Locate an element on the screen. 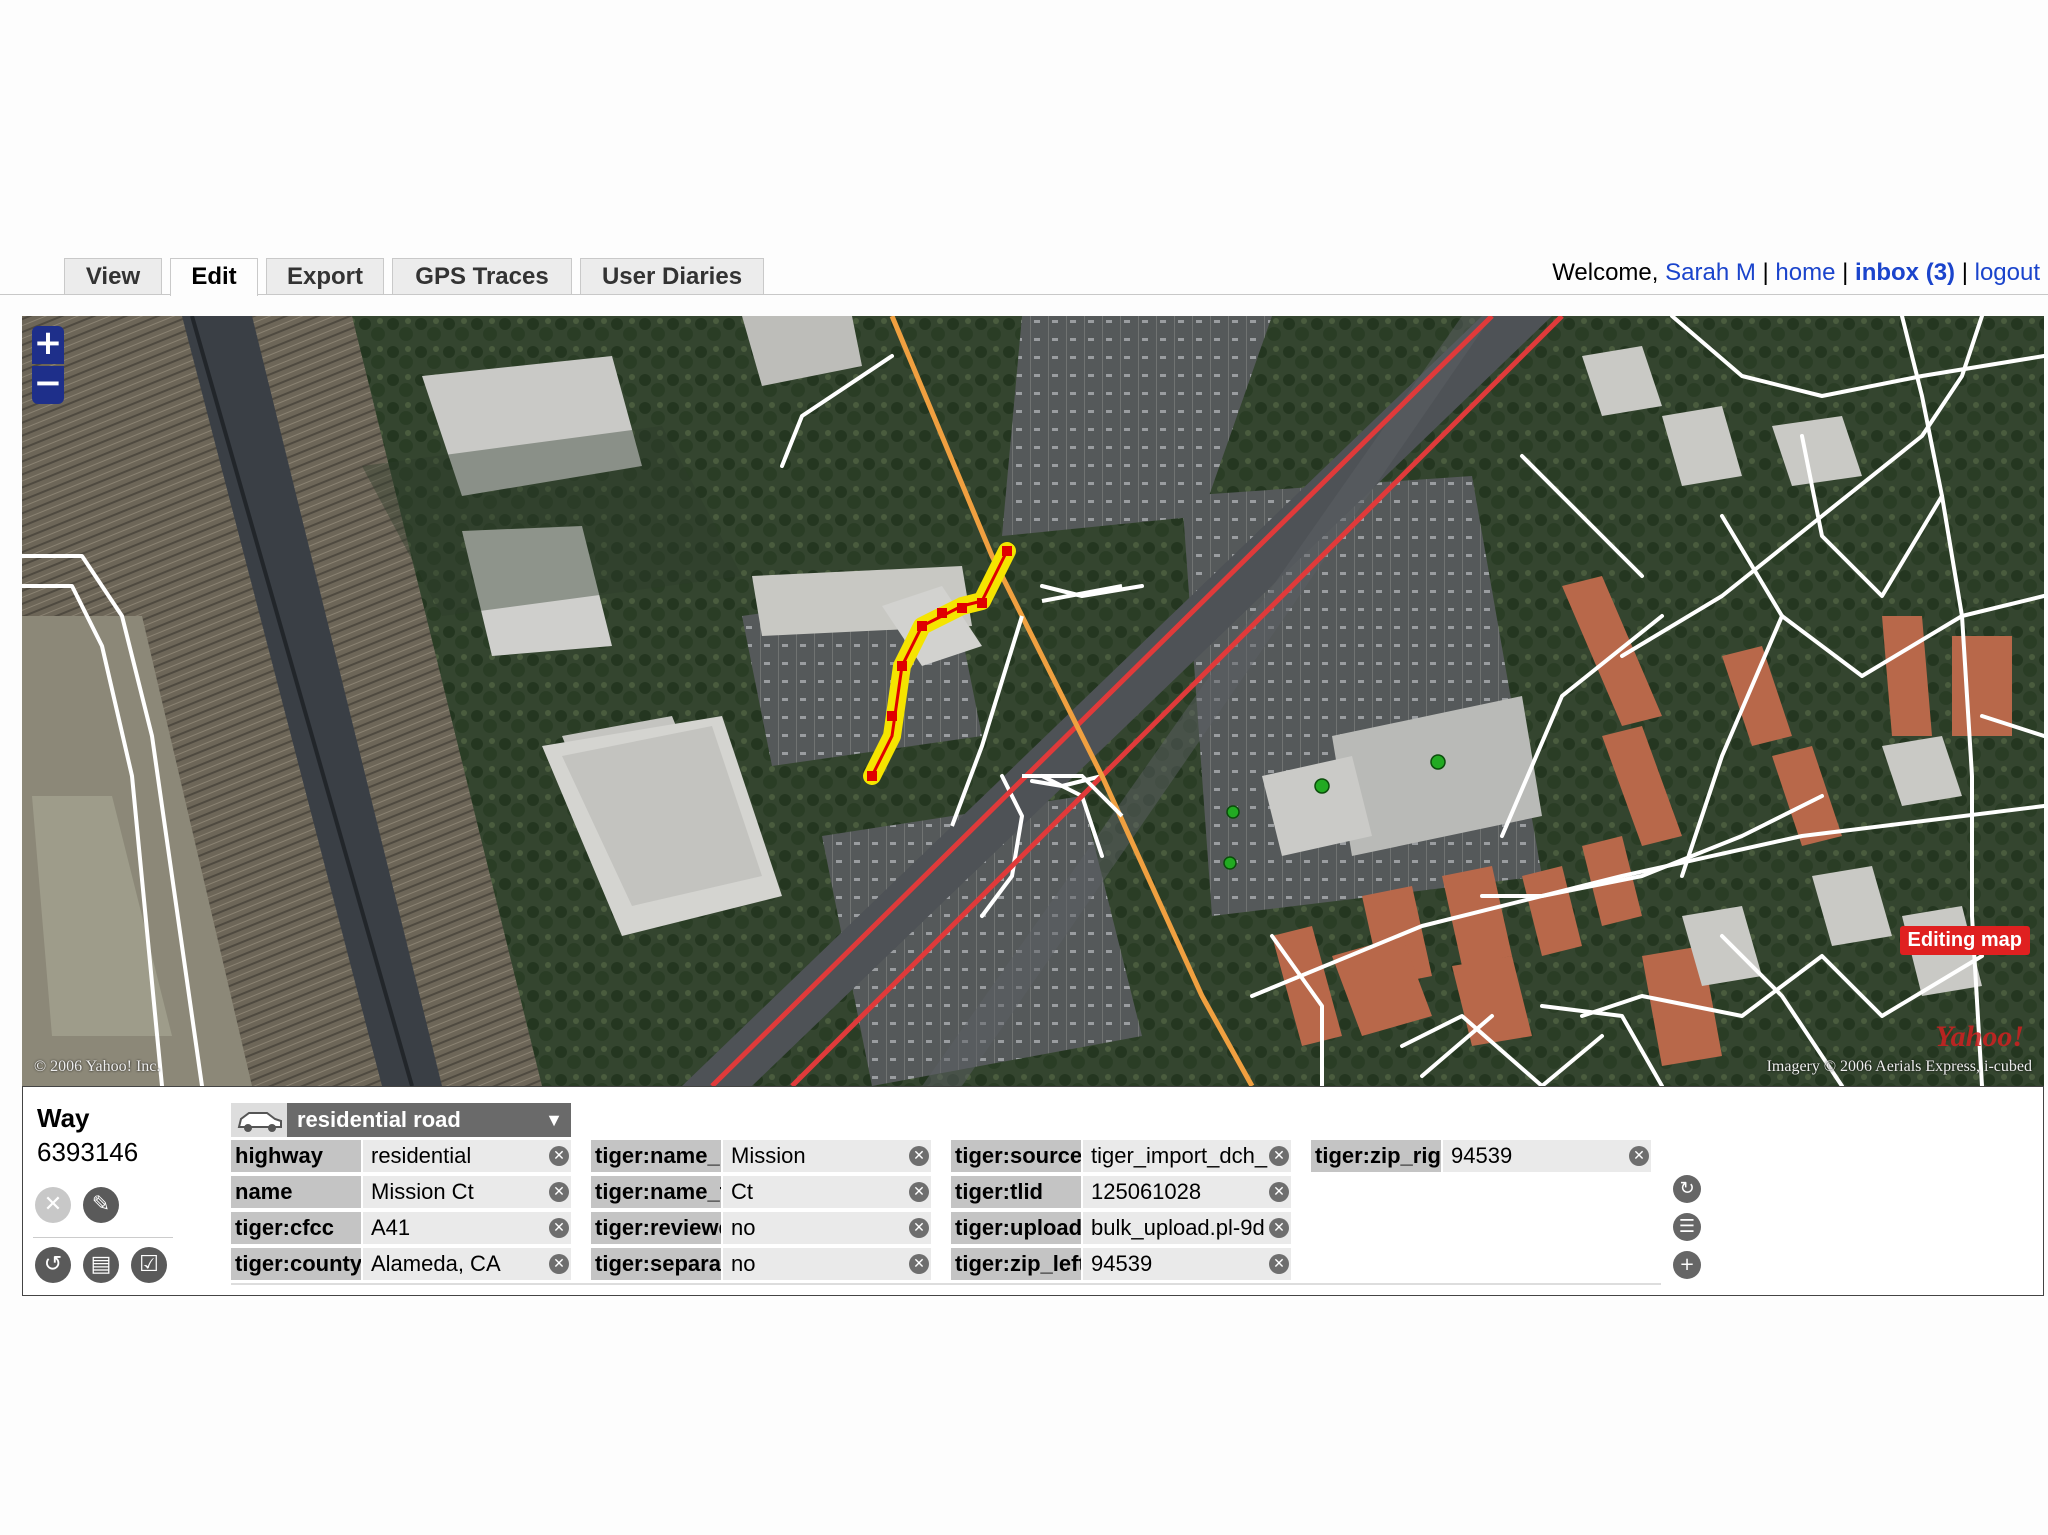  tag-value: 125061028 is located at coordinates (1187, 1192).